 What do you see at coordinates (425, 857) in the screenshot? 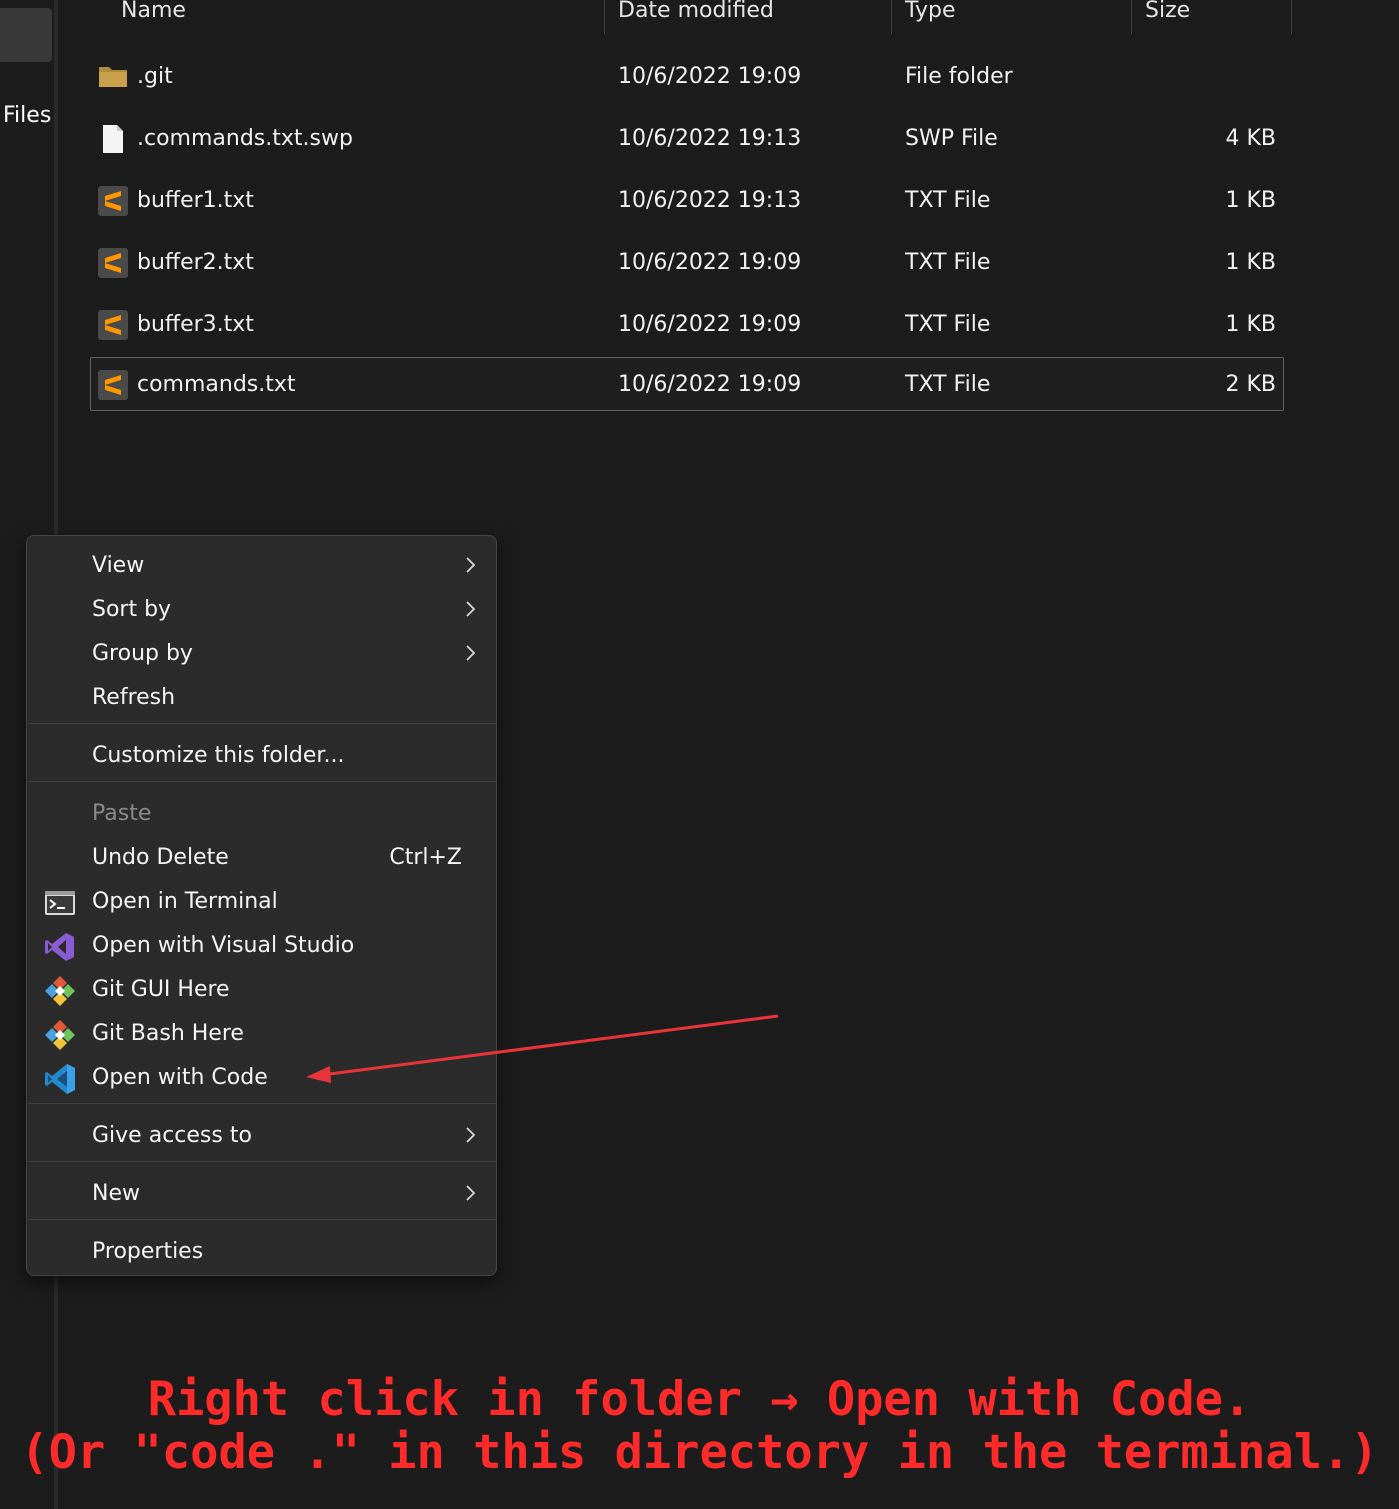
I see `menu-shortcut: Ctrl+Z` at bounding box center [425, 857].